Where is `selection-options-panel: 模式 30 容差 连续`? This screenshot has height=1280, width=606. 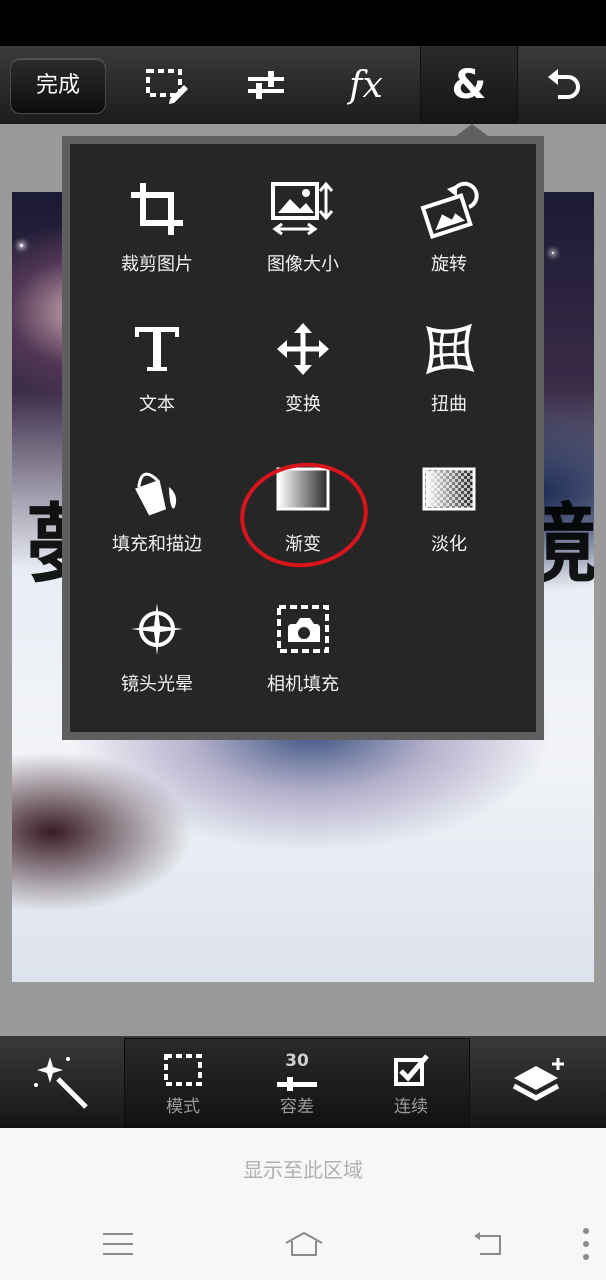
selection-options-panel: 模式 30 容差 连续 is located at coordinates (297, 1083).